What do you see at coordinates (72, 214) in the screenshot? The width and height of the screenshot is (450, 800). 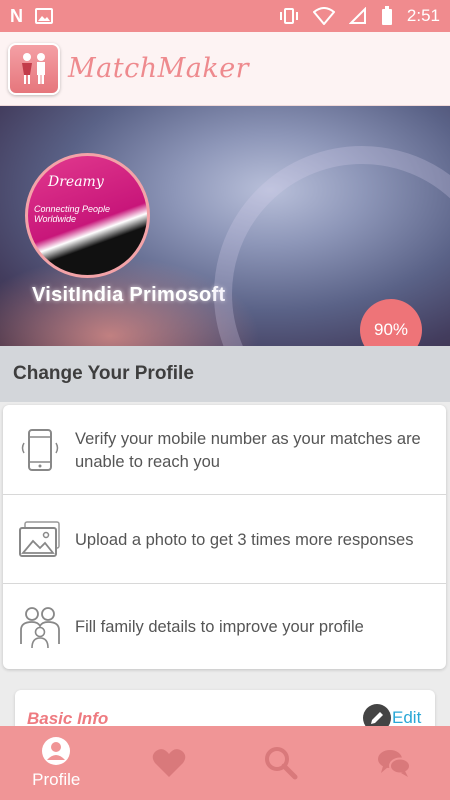 I see `avatar-text-2: Connecting People Worldwide` at bounding box center [72, 214].